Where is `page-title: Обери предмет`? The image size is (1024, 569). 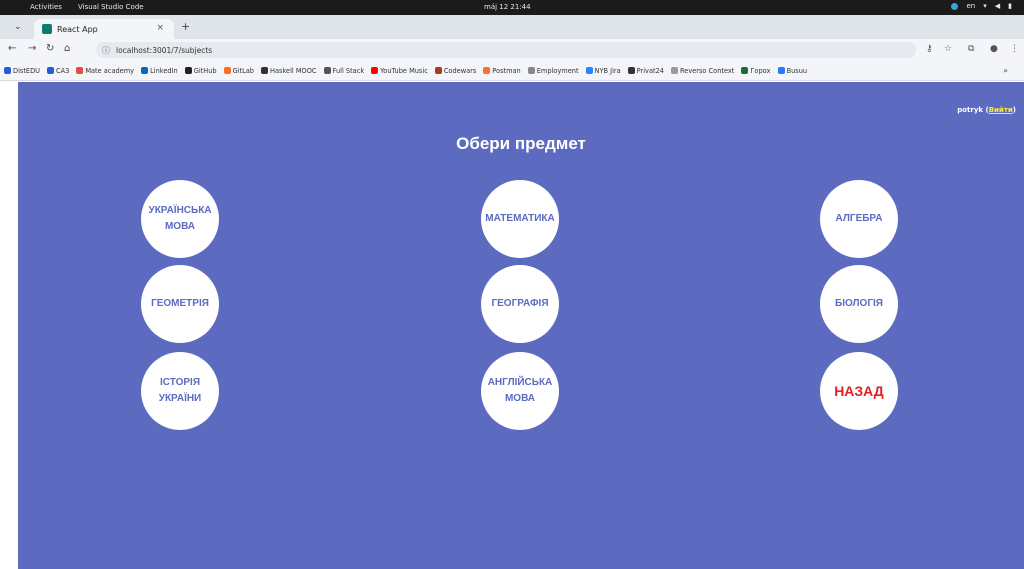 page-title: Обери предмет is located at coordinates (521, 143).